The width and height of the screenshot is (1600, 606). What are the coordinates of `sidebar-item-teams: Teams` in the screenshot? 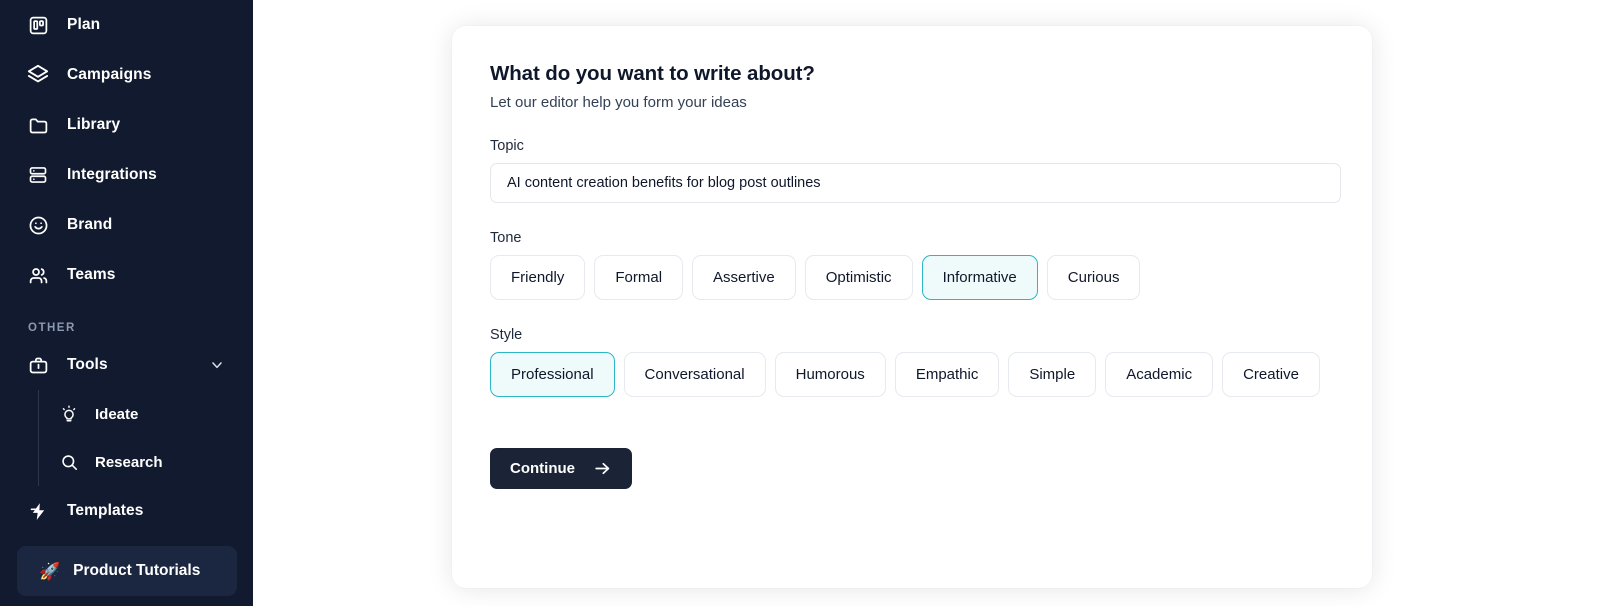 It's located at (126, 275).